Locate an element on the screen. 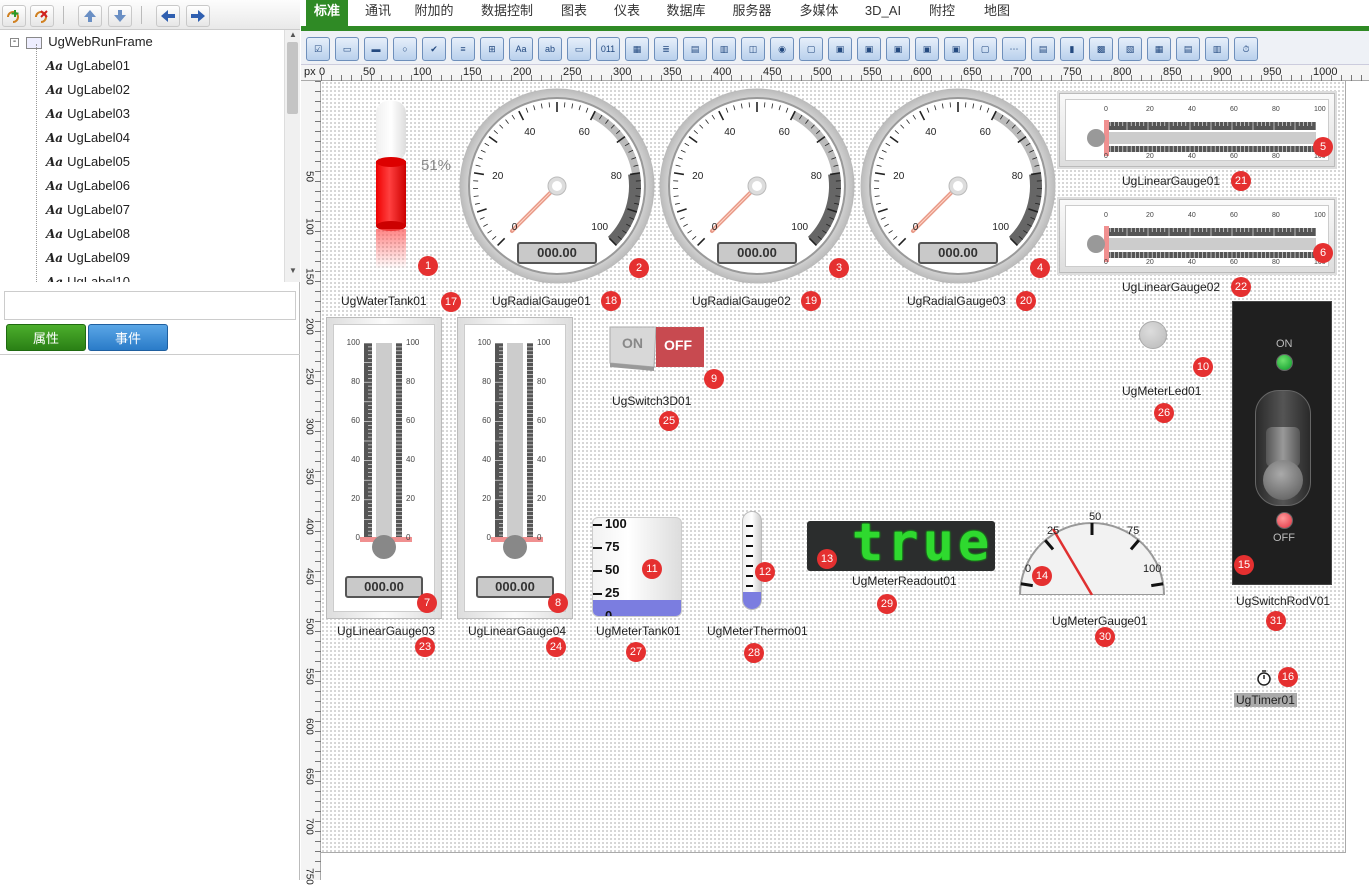 This screenshot has width=1369, height=891. arrow-right-icon is located at coordinates (198, 16).